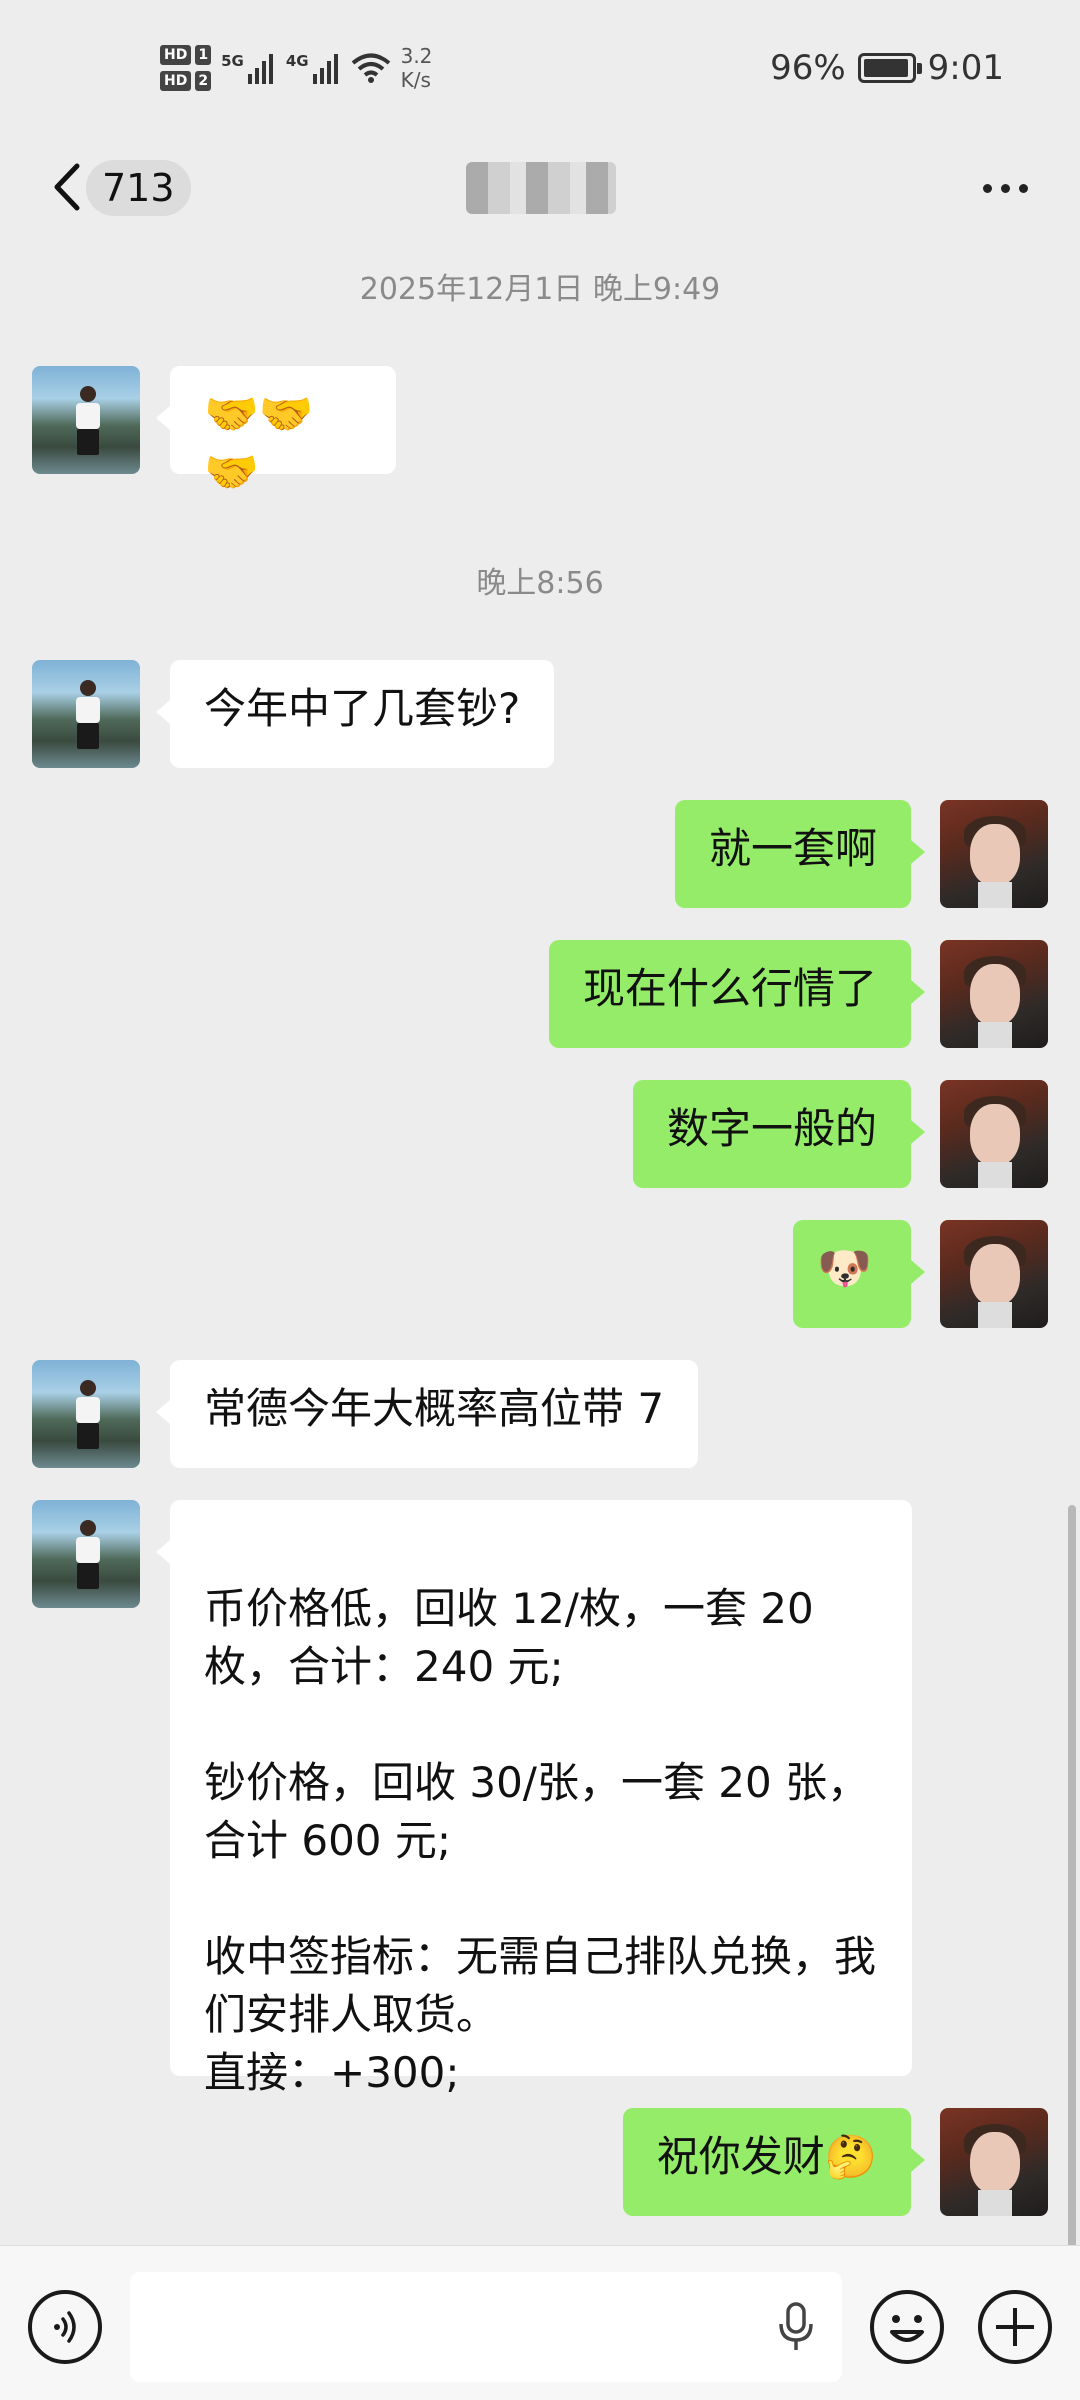  I want to click on hd-num-2: 2, so click(203, 81).